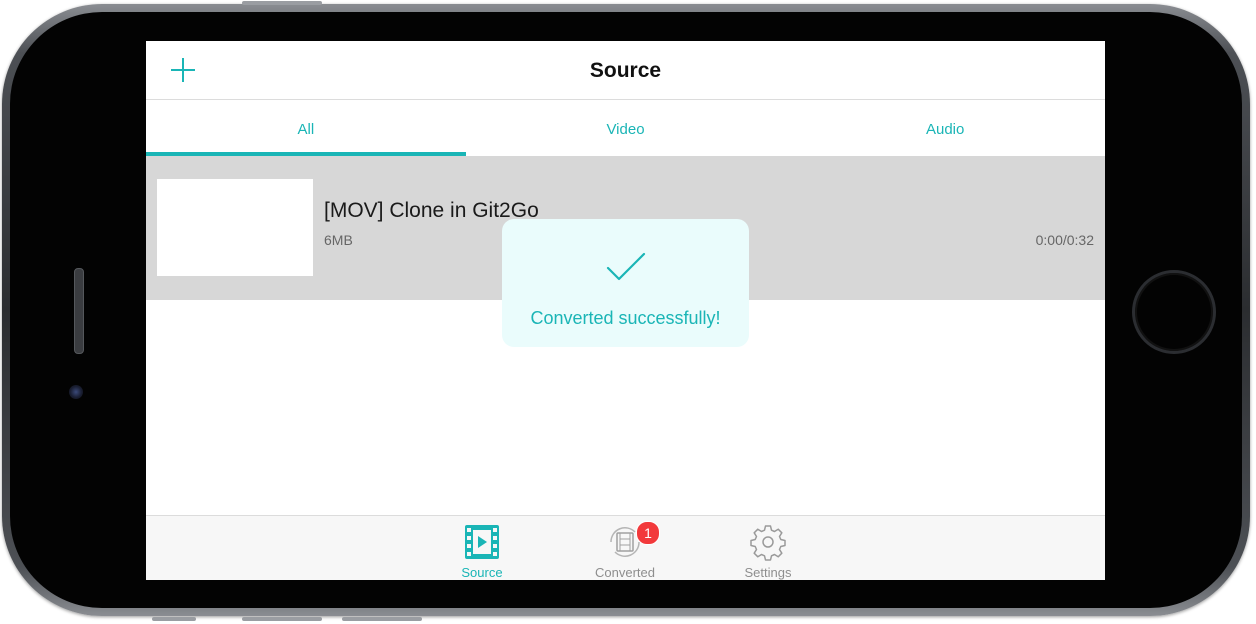 The image size is (1256, 624). I want to click on tab-all: All, so click(306, 128).